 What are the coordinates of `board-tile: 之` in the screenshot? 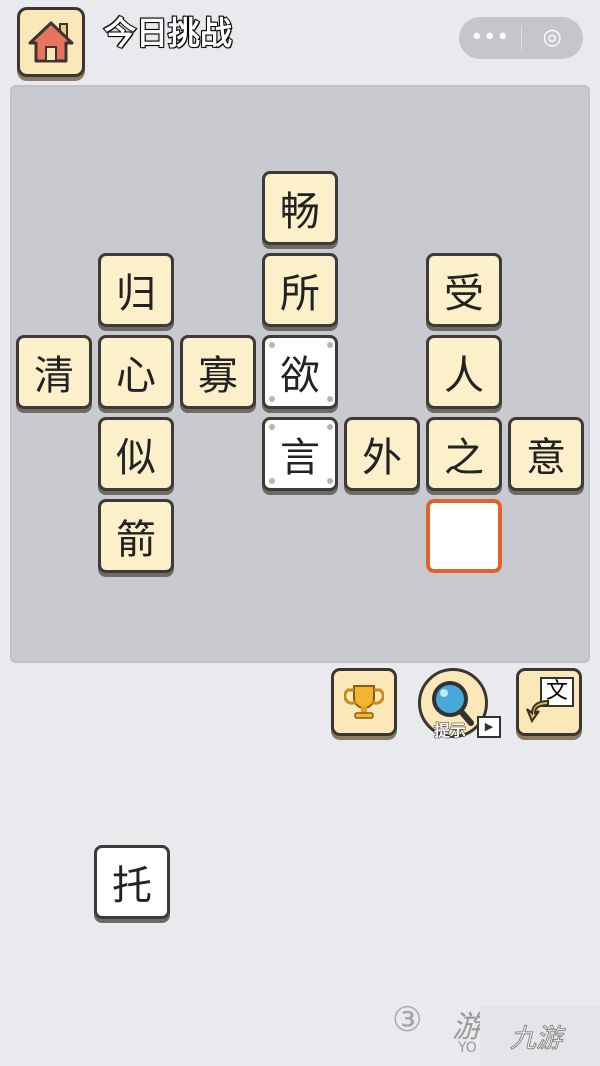 It's located at (464, 454).